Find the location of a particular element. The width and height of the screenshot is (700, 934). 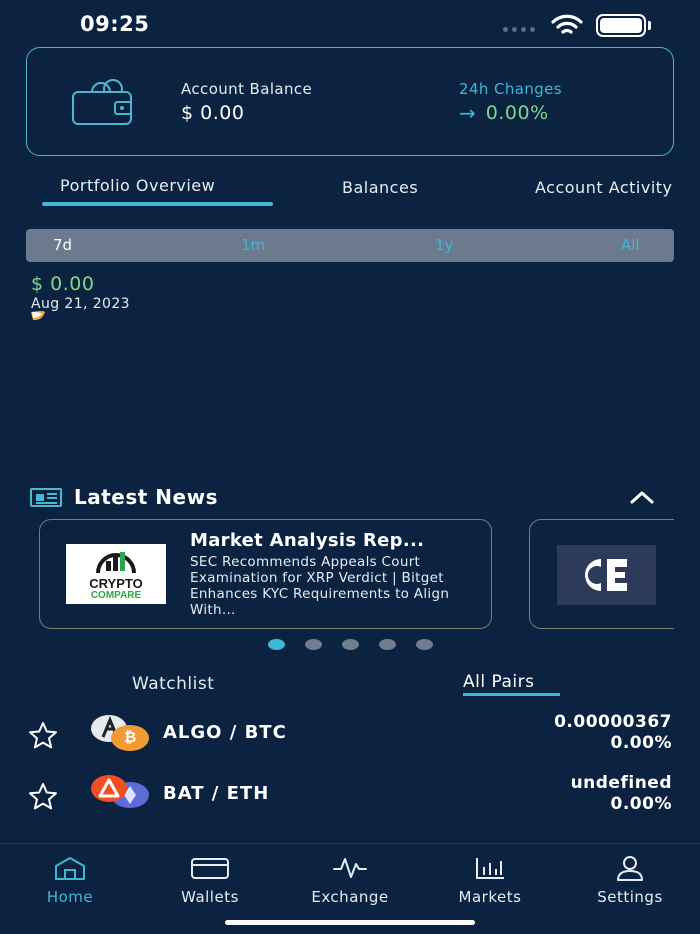

news-source-logo is located at coordinates (606, 575).